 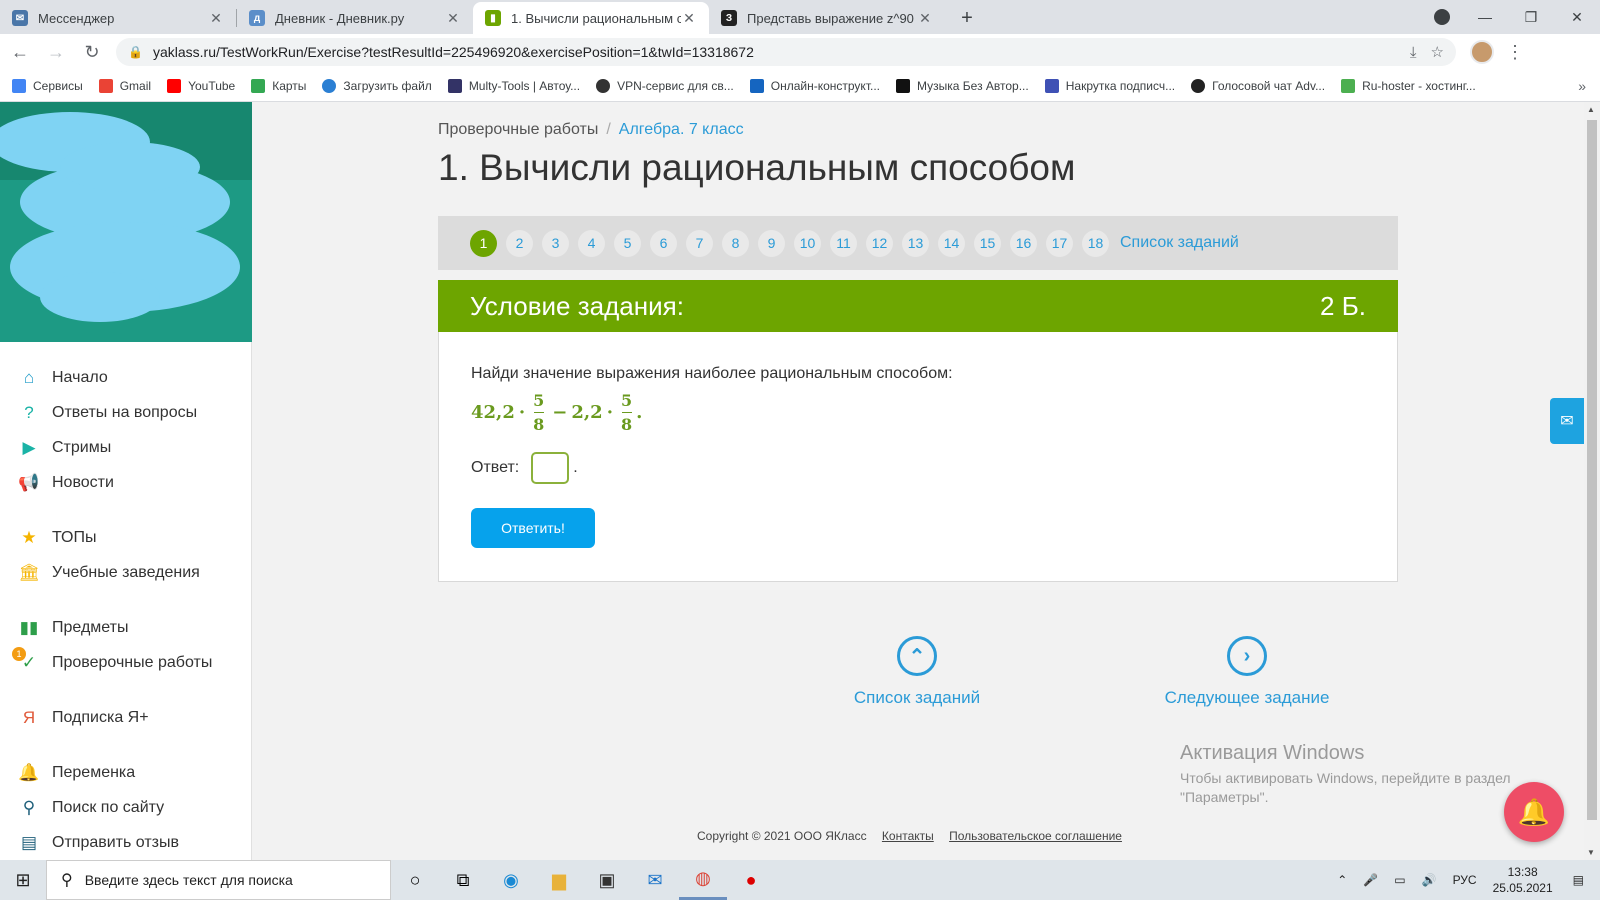 What do you see at coordinates (1247, 672) in the screenshot?
I see `next-task-nav: › Следующее задание` at bounding box center [1247, 672].